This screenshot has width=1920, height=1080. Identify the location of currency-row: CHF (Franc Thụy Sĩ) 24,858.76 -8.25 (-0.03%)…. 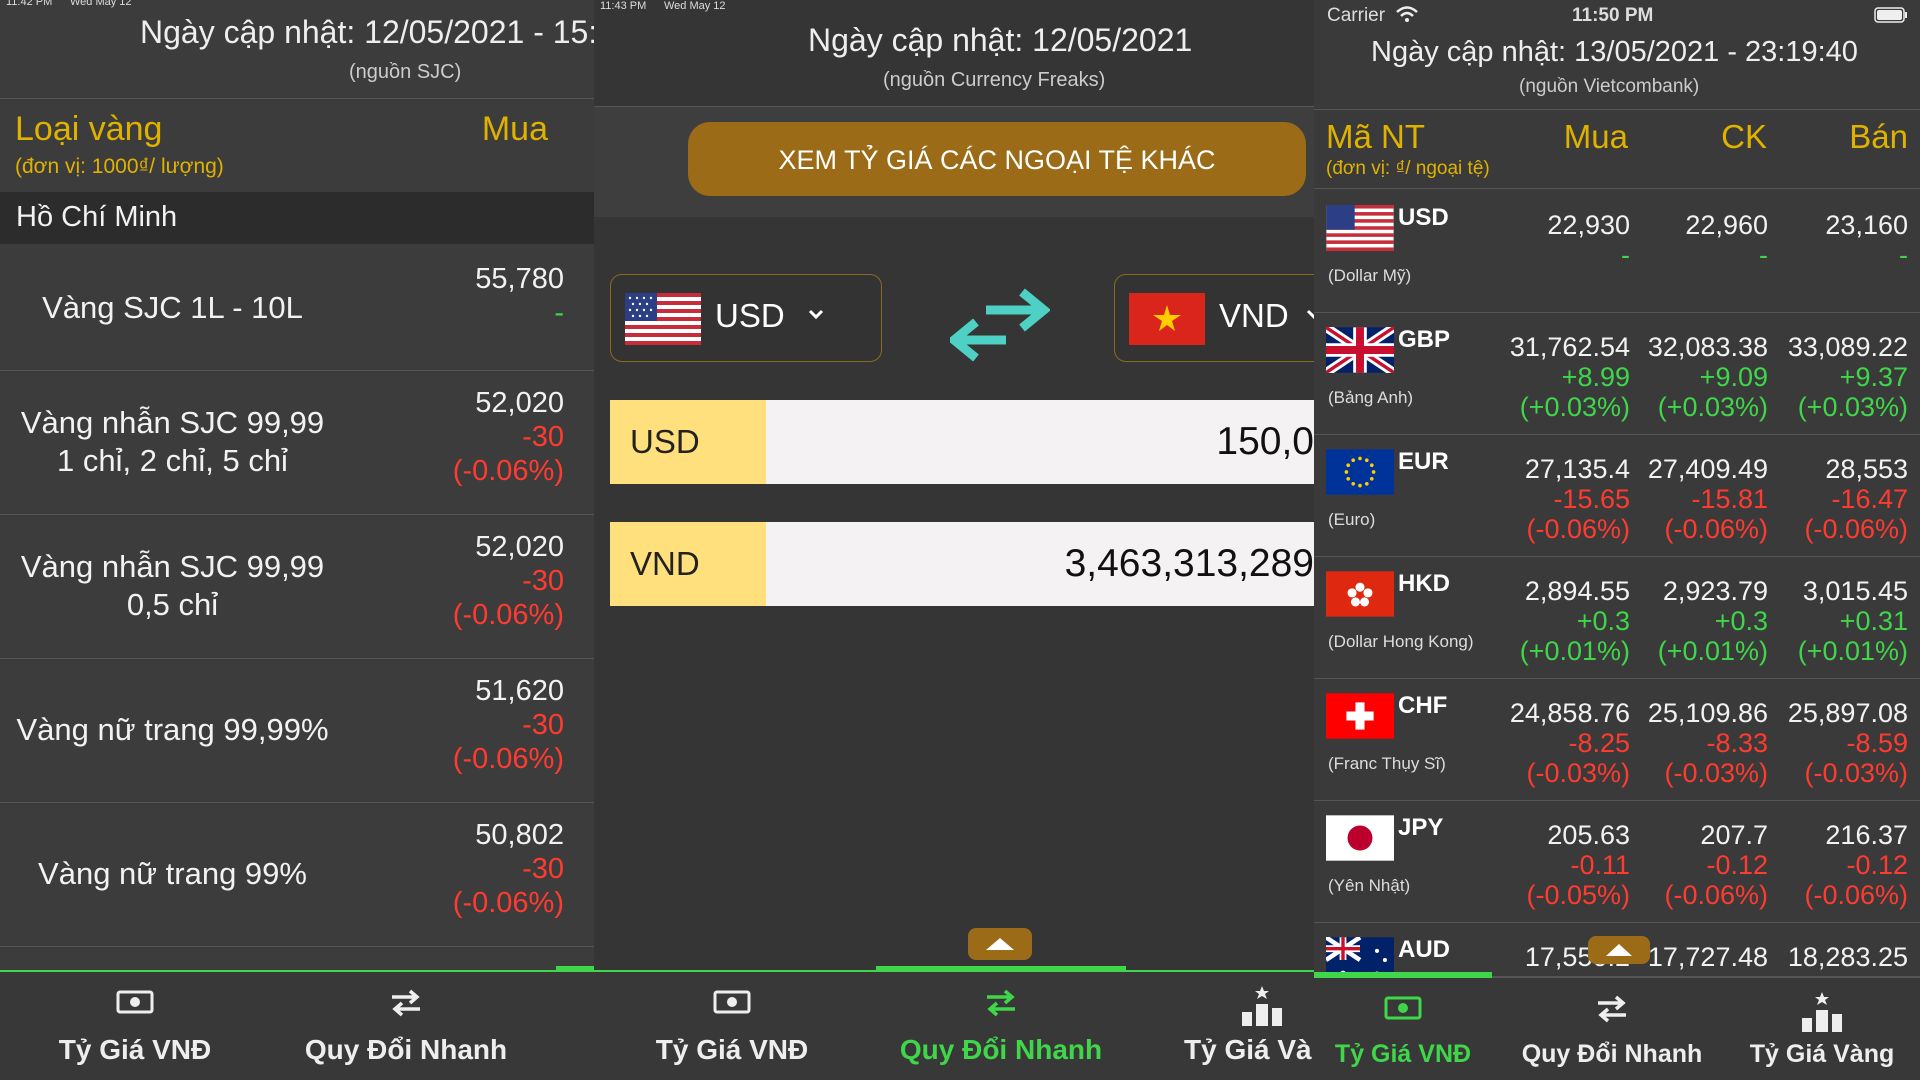
(1617, 739).